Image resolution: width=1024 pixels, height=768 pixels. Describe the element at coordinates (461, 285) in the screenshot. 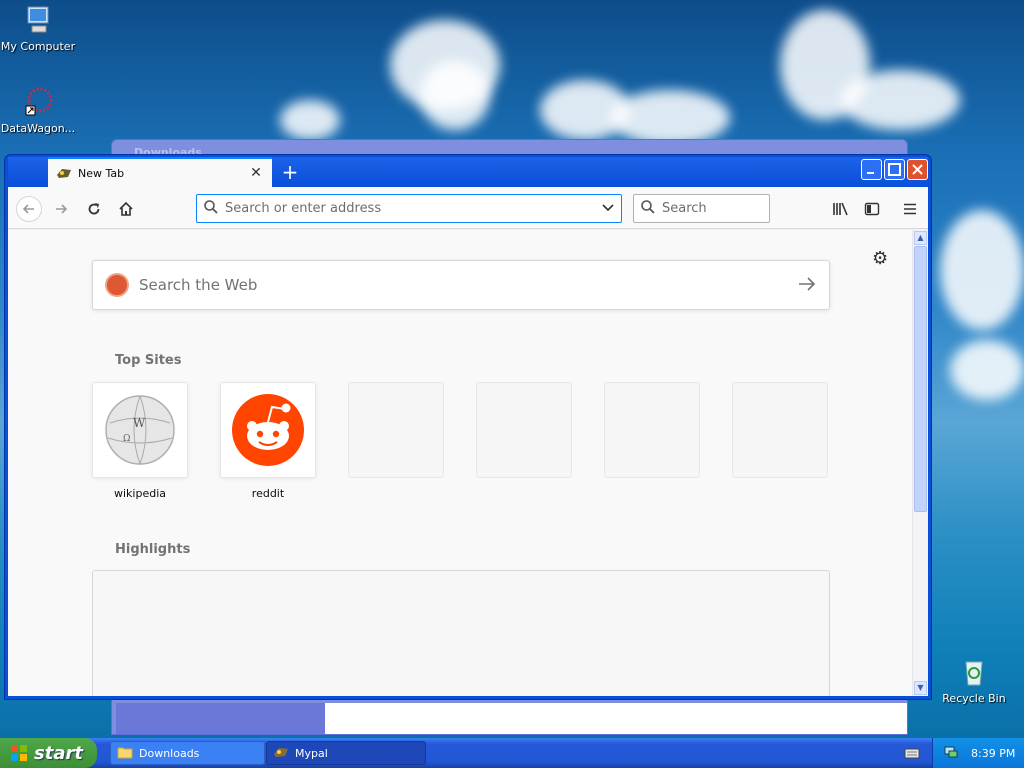

I see `web-search-box: Search the Web` at that location.